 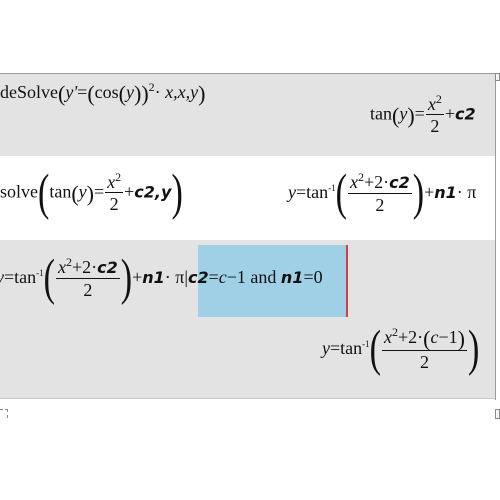 I want to click on row1-var-y: y, so click(x=129, y=92).